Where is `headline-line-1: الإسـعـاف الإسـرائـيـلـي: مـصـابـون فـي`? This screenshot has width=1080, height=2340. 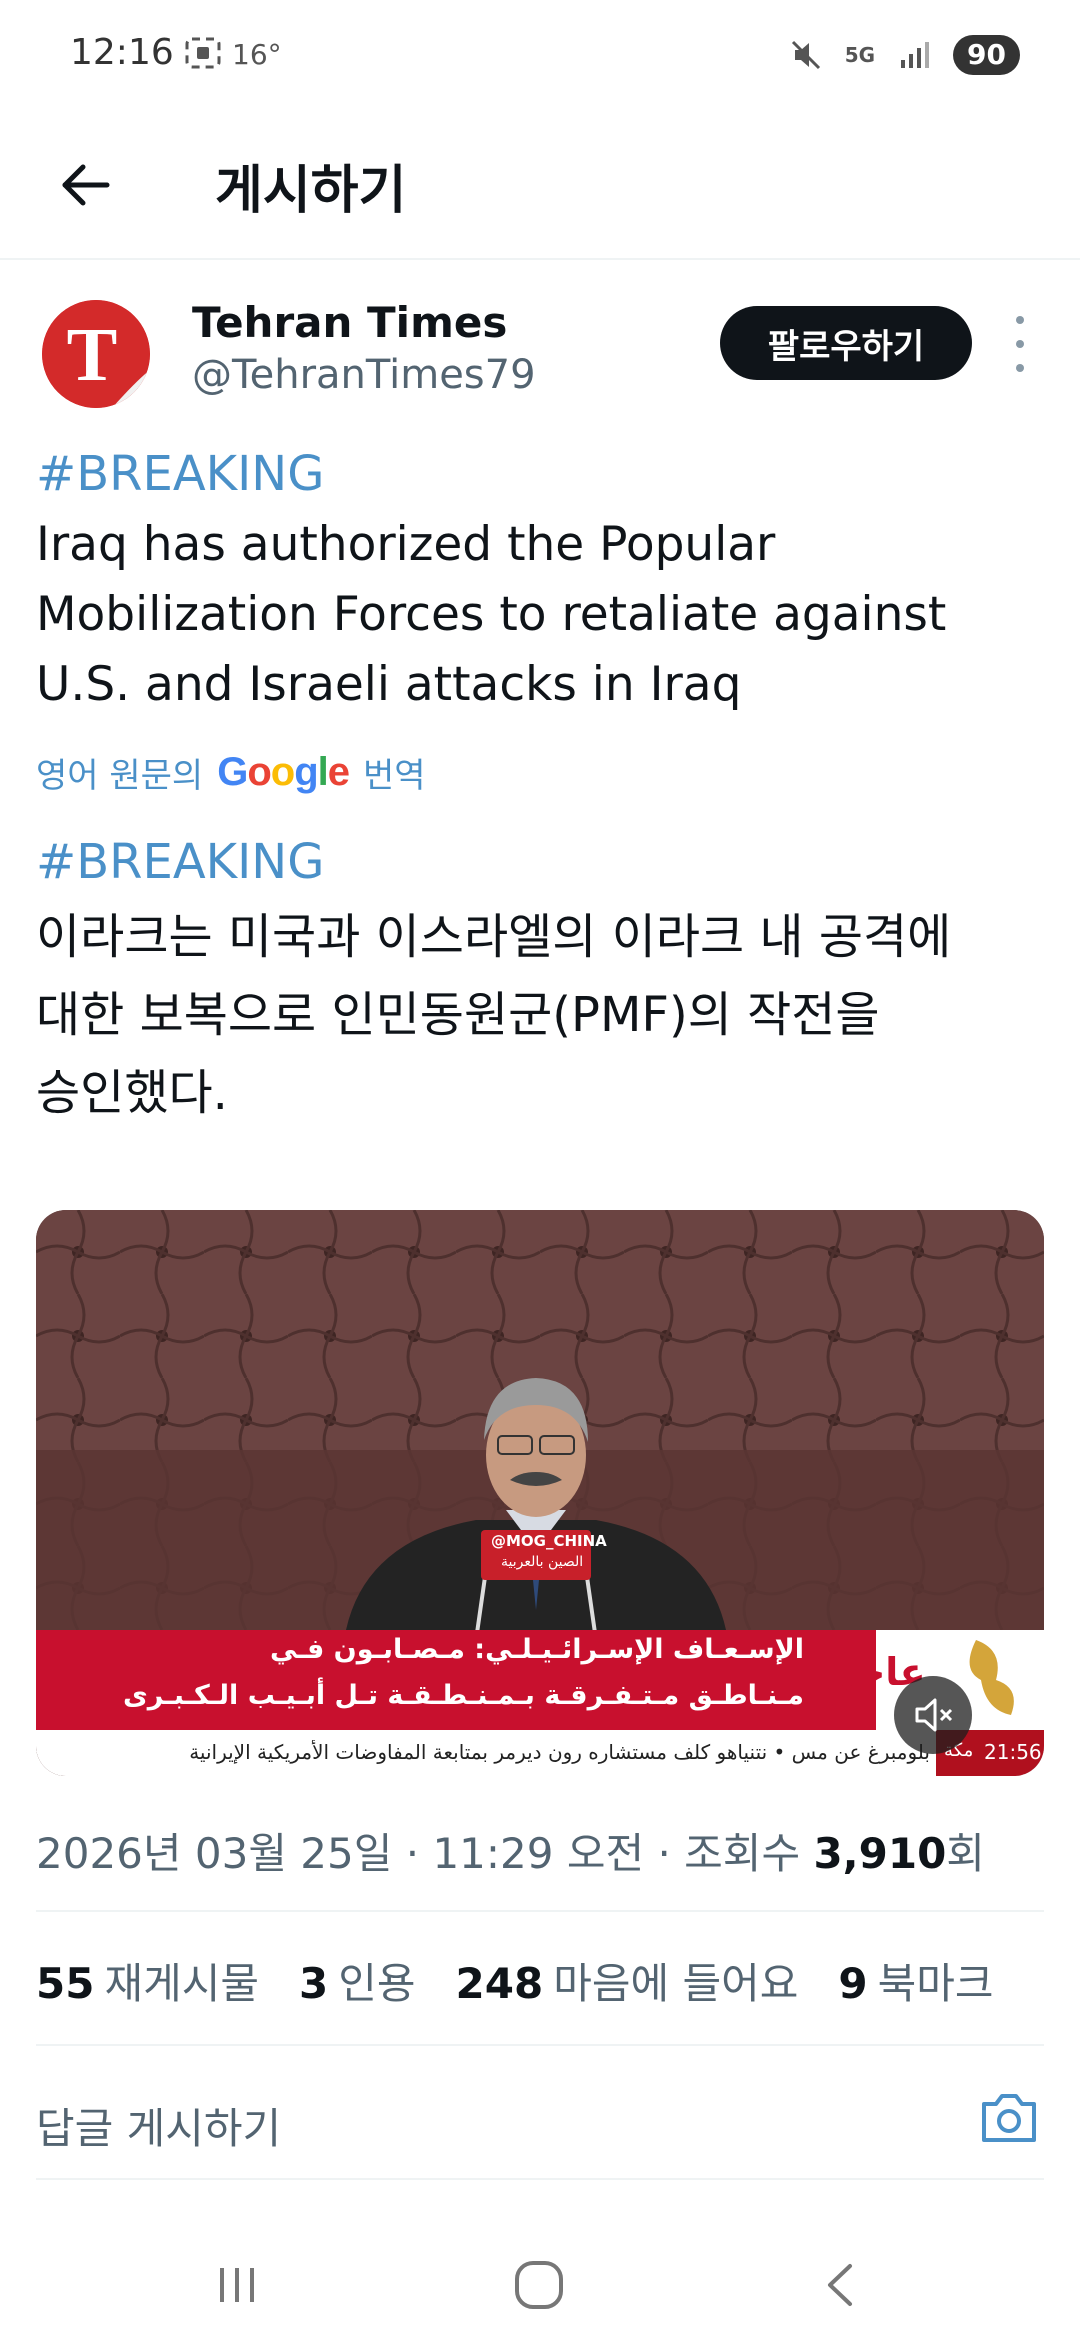 headline-line-1: الإسـعـاف الإسـرائـيـلـي: مـصـابـون فـي is located at coordinates (537, 1649).